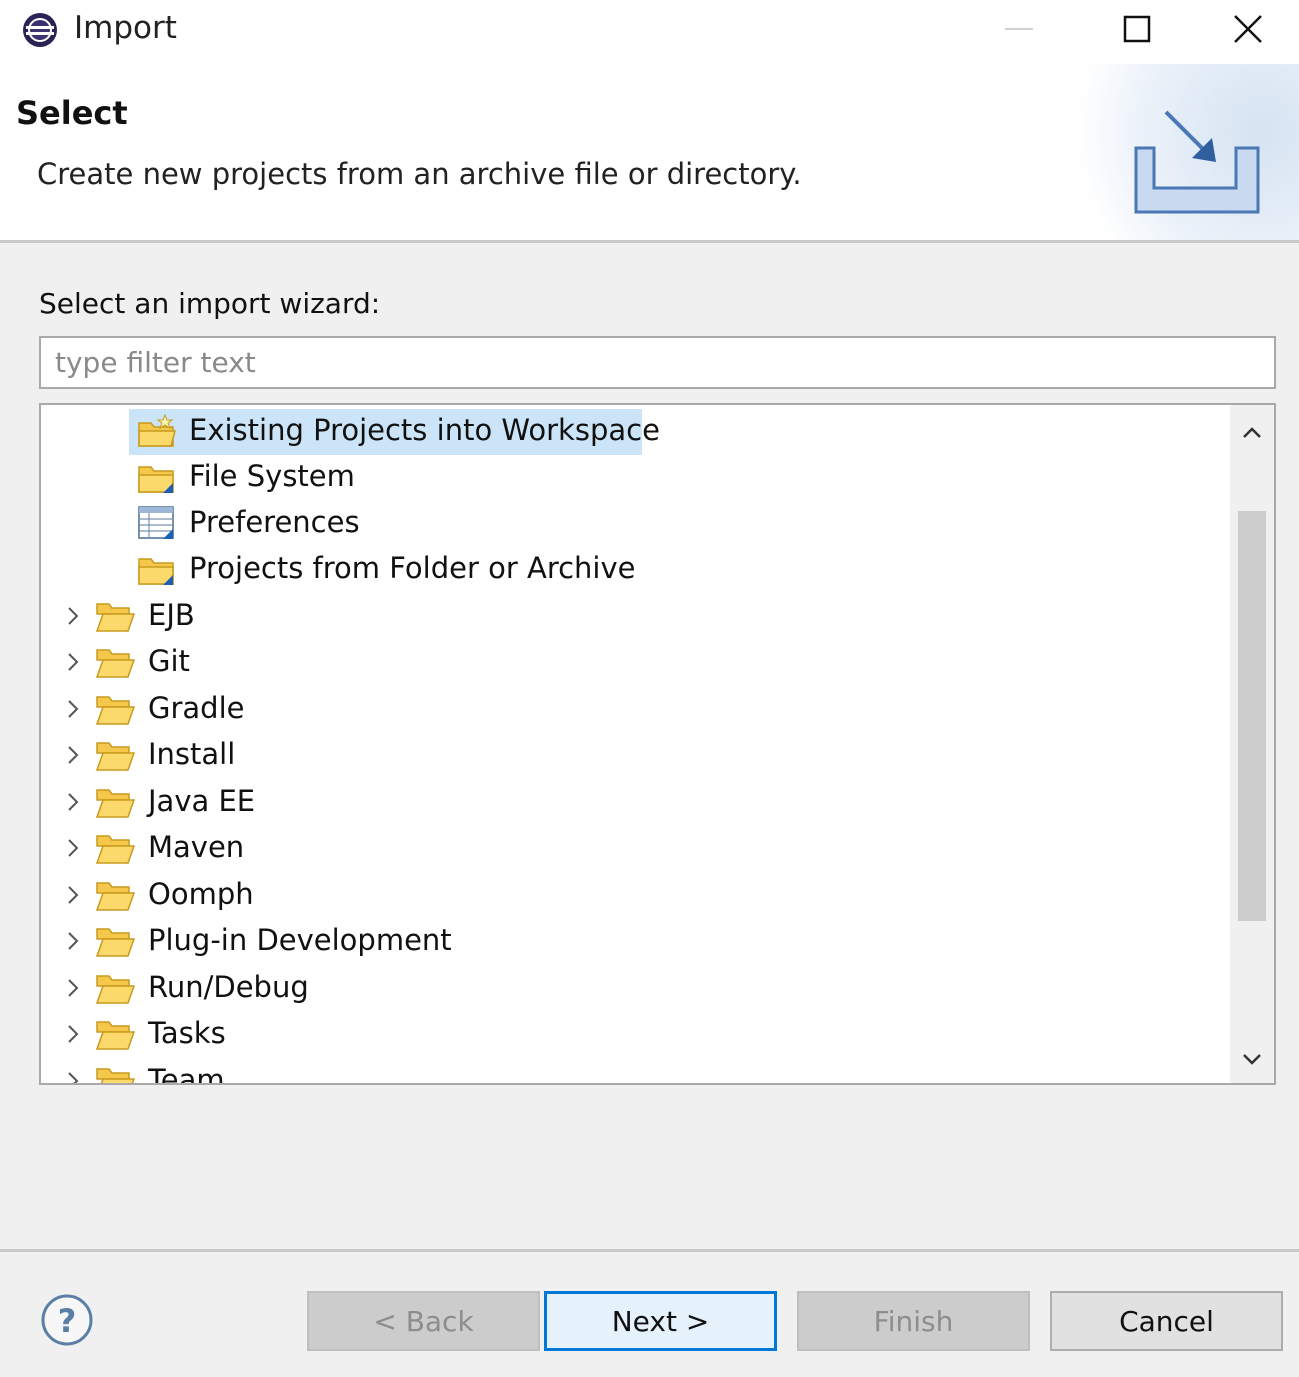 This screenshot has width=1299, height=1377. I want to click on close-button, so click(1247, 29).